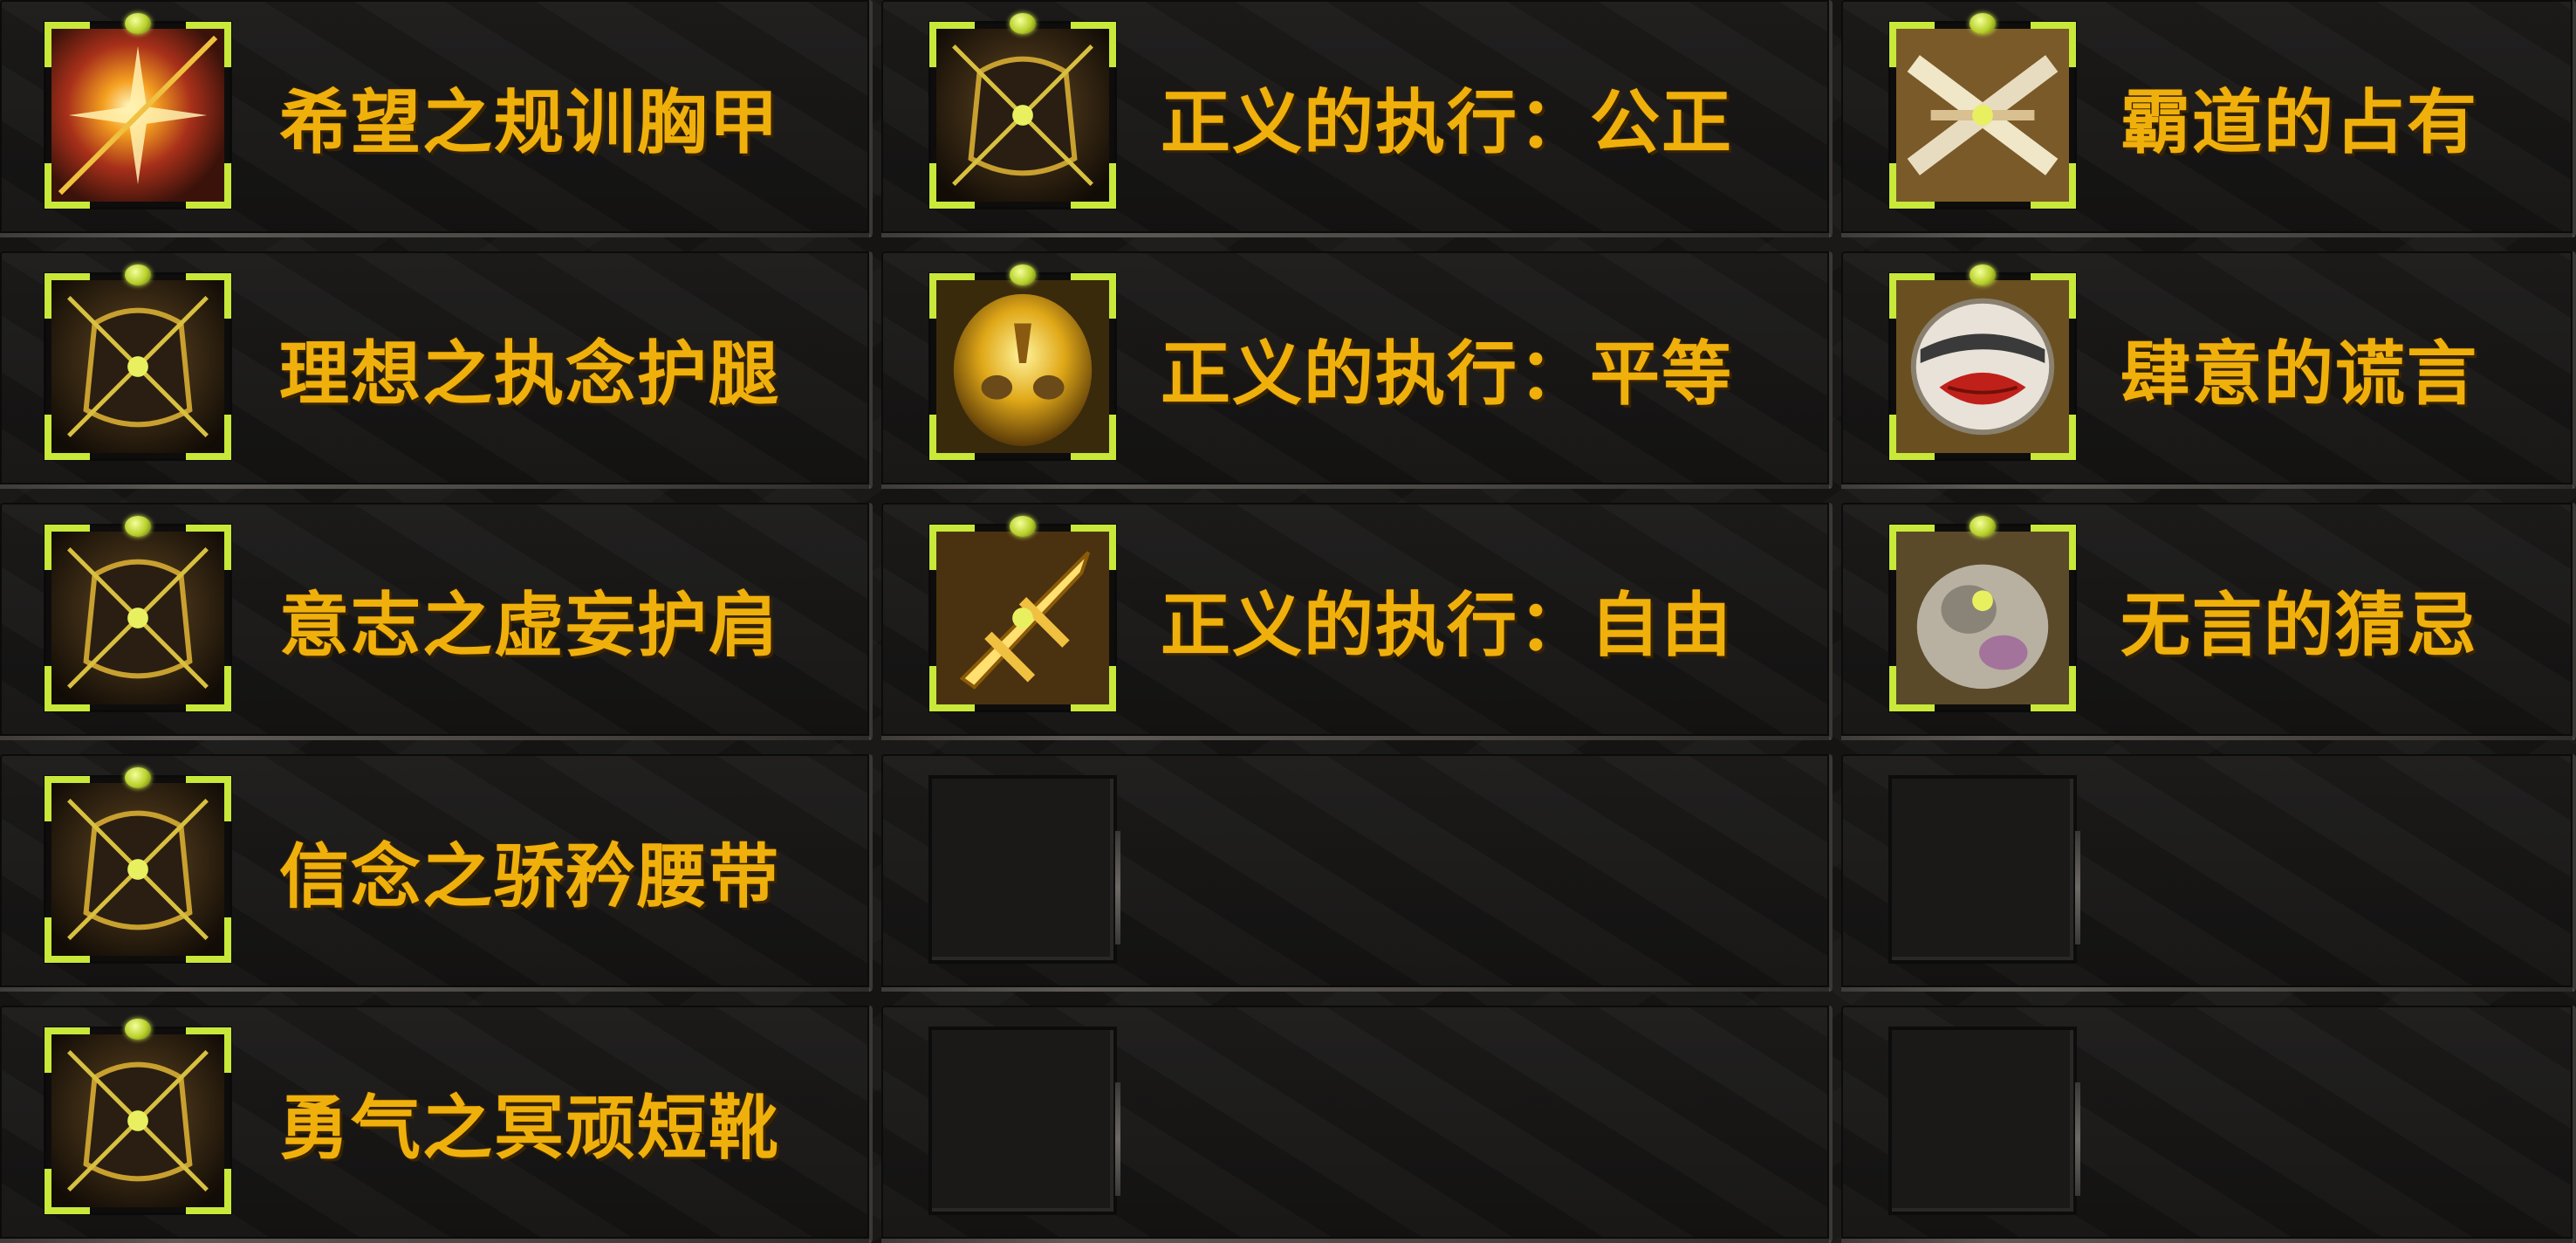 The height and width of the screenshot is (1243, 2576). Describe the element at coordinates (530, 374) in the screenshot. I see `item-name: 理想之执念护腿` at that location.